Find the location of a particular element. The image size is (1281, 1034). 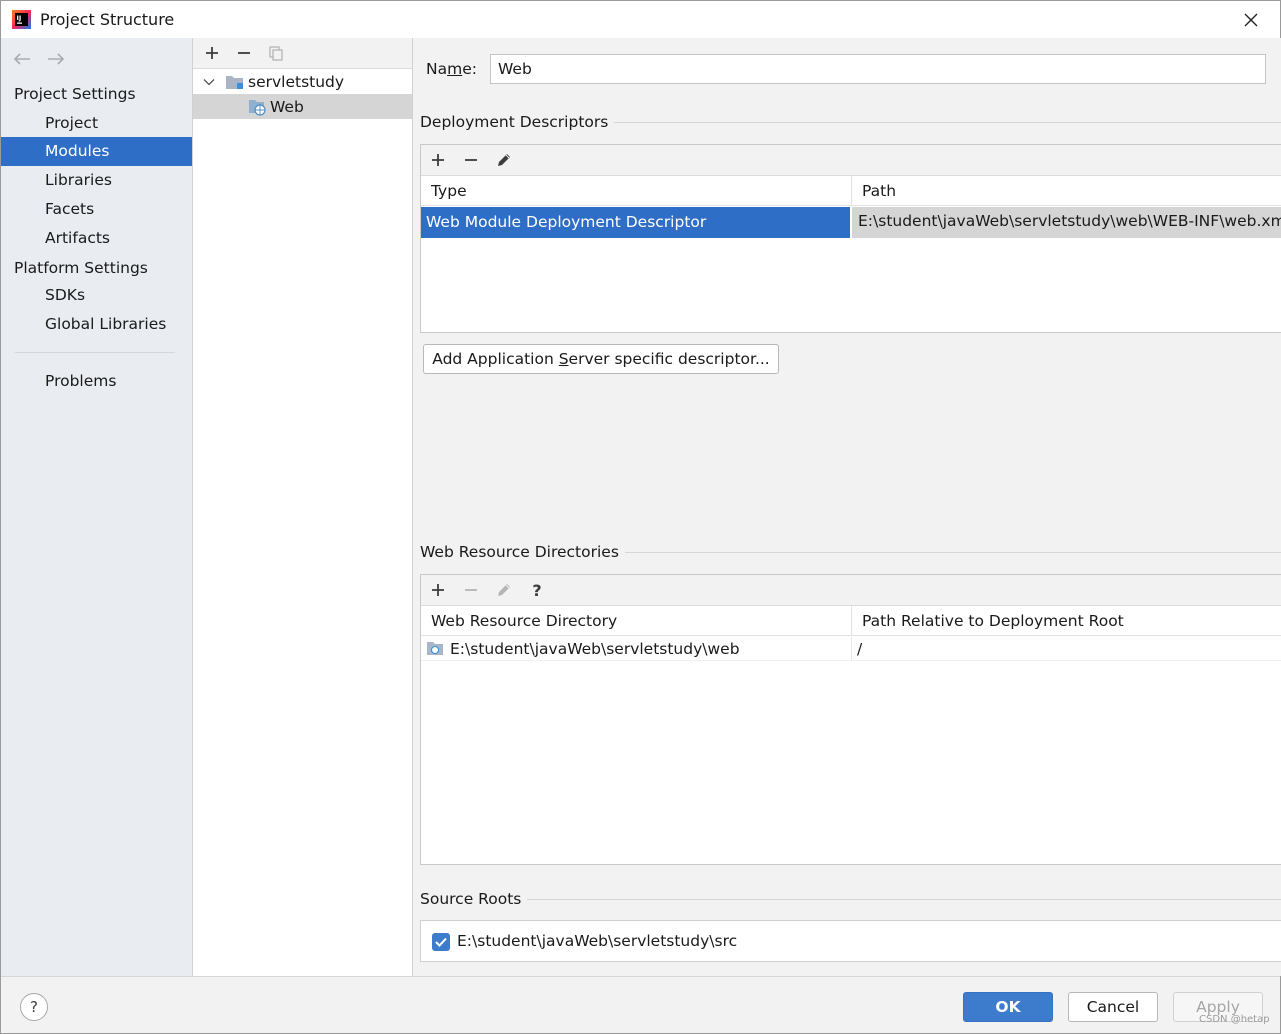

resources-toolbar: ? is located at coordinates (851, 590).